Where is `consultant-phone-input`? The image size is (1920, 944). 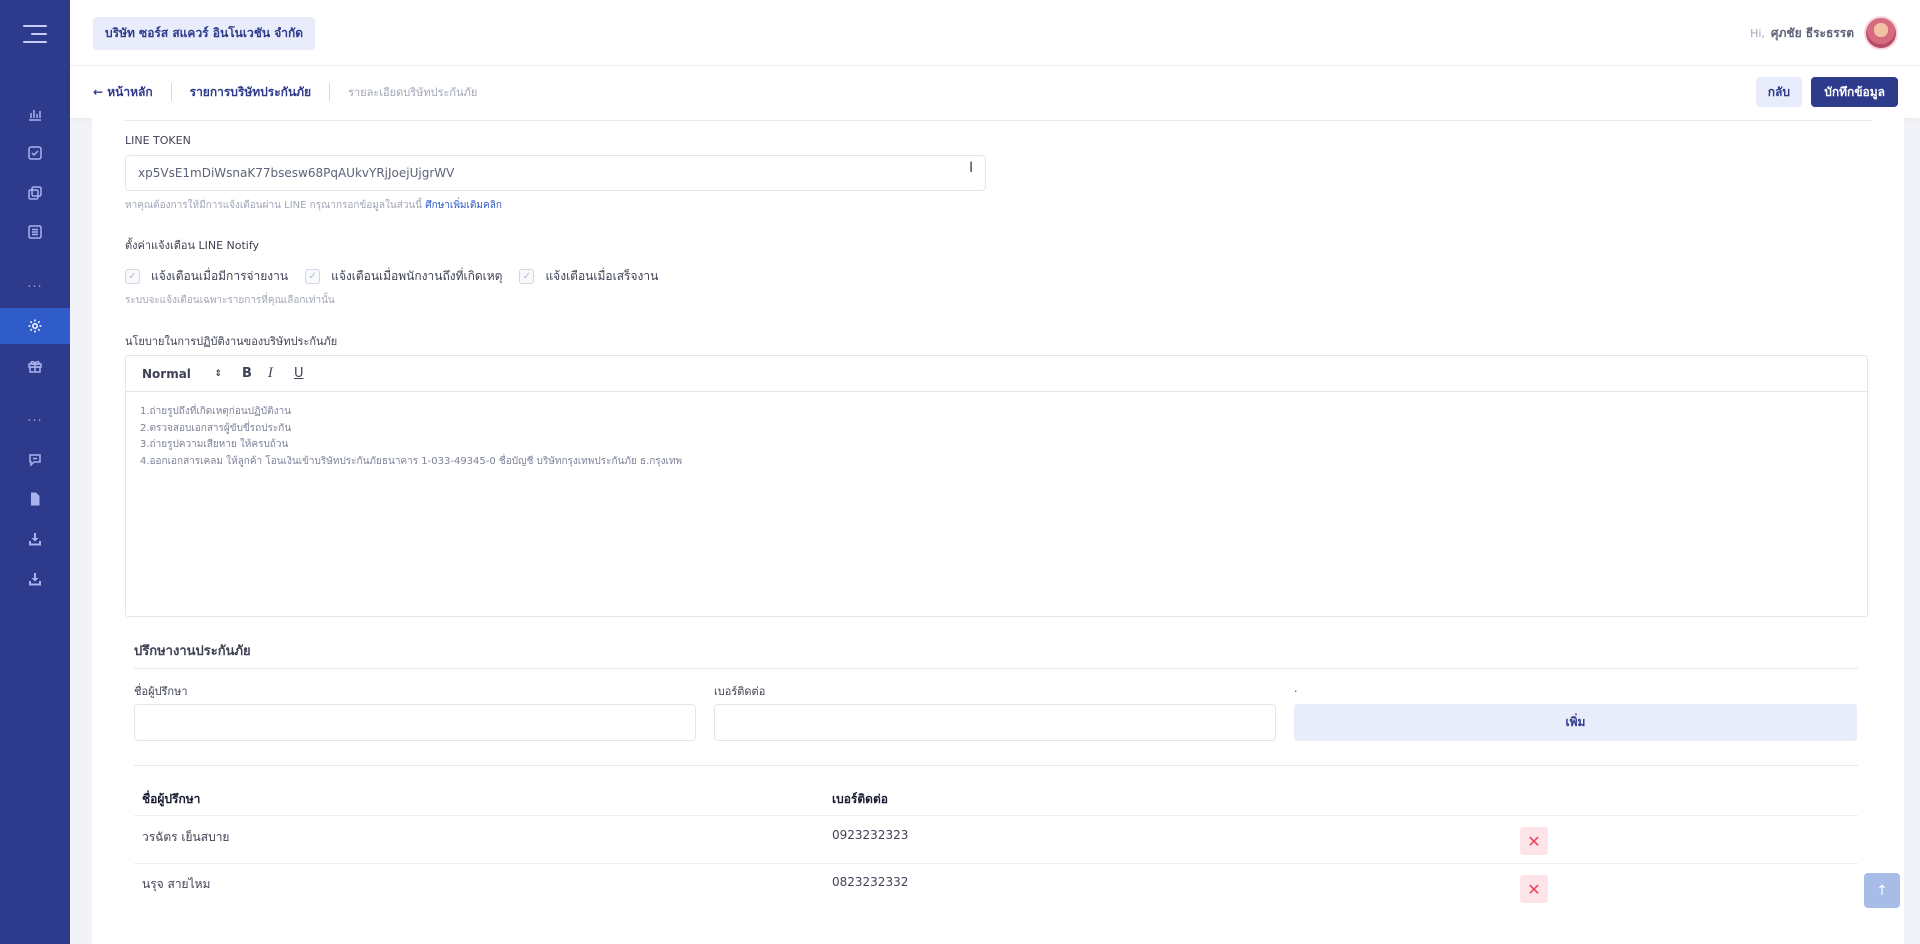 consultant-phone-input is located at coordinates (995, 722).